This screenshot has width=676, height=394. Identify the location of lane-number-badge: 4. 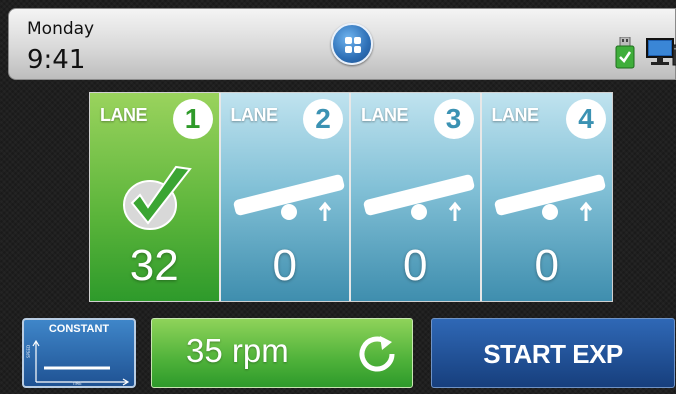
(586, 119).